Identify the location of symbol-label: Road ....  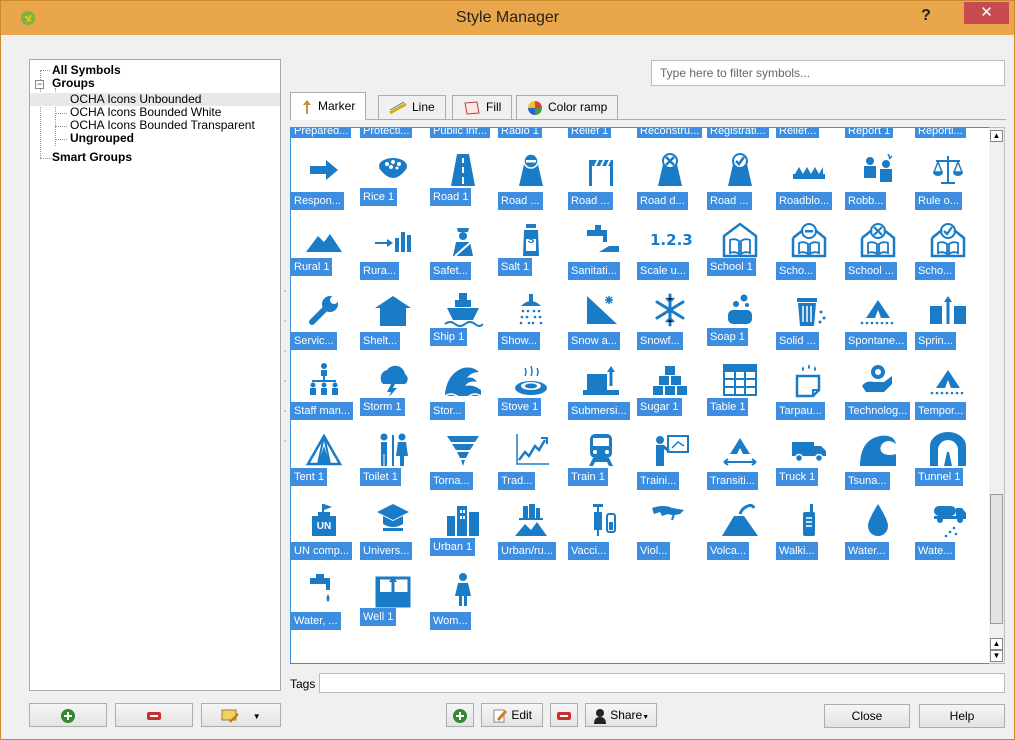
(729, 201).